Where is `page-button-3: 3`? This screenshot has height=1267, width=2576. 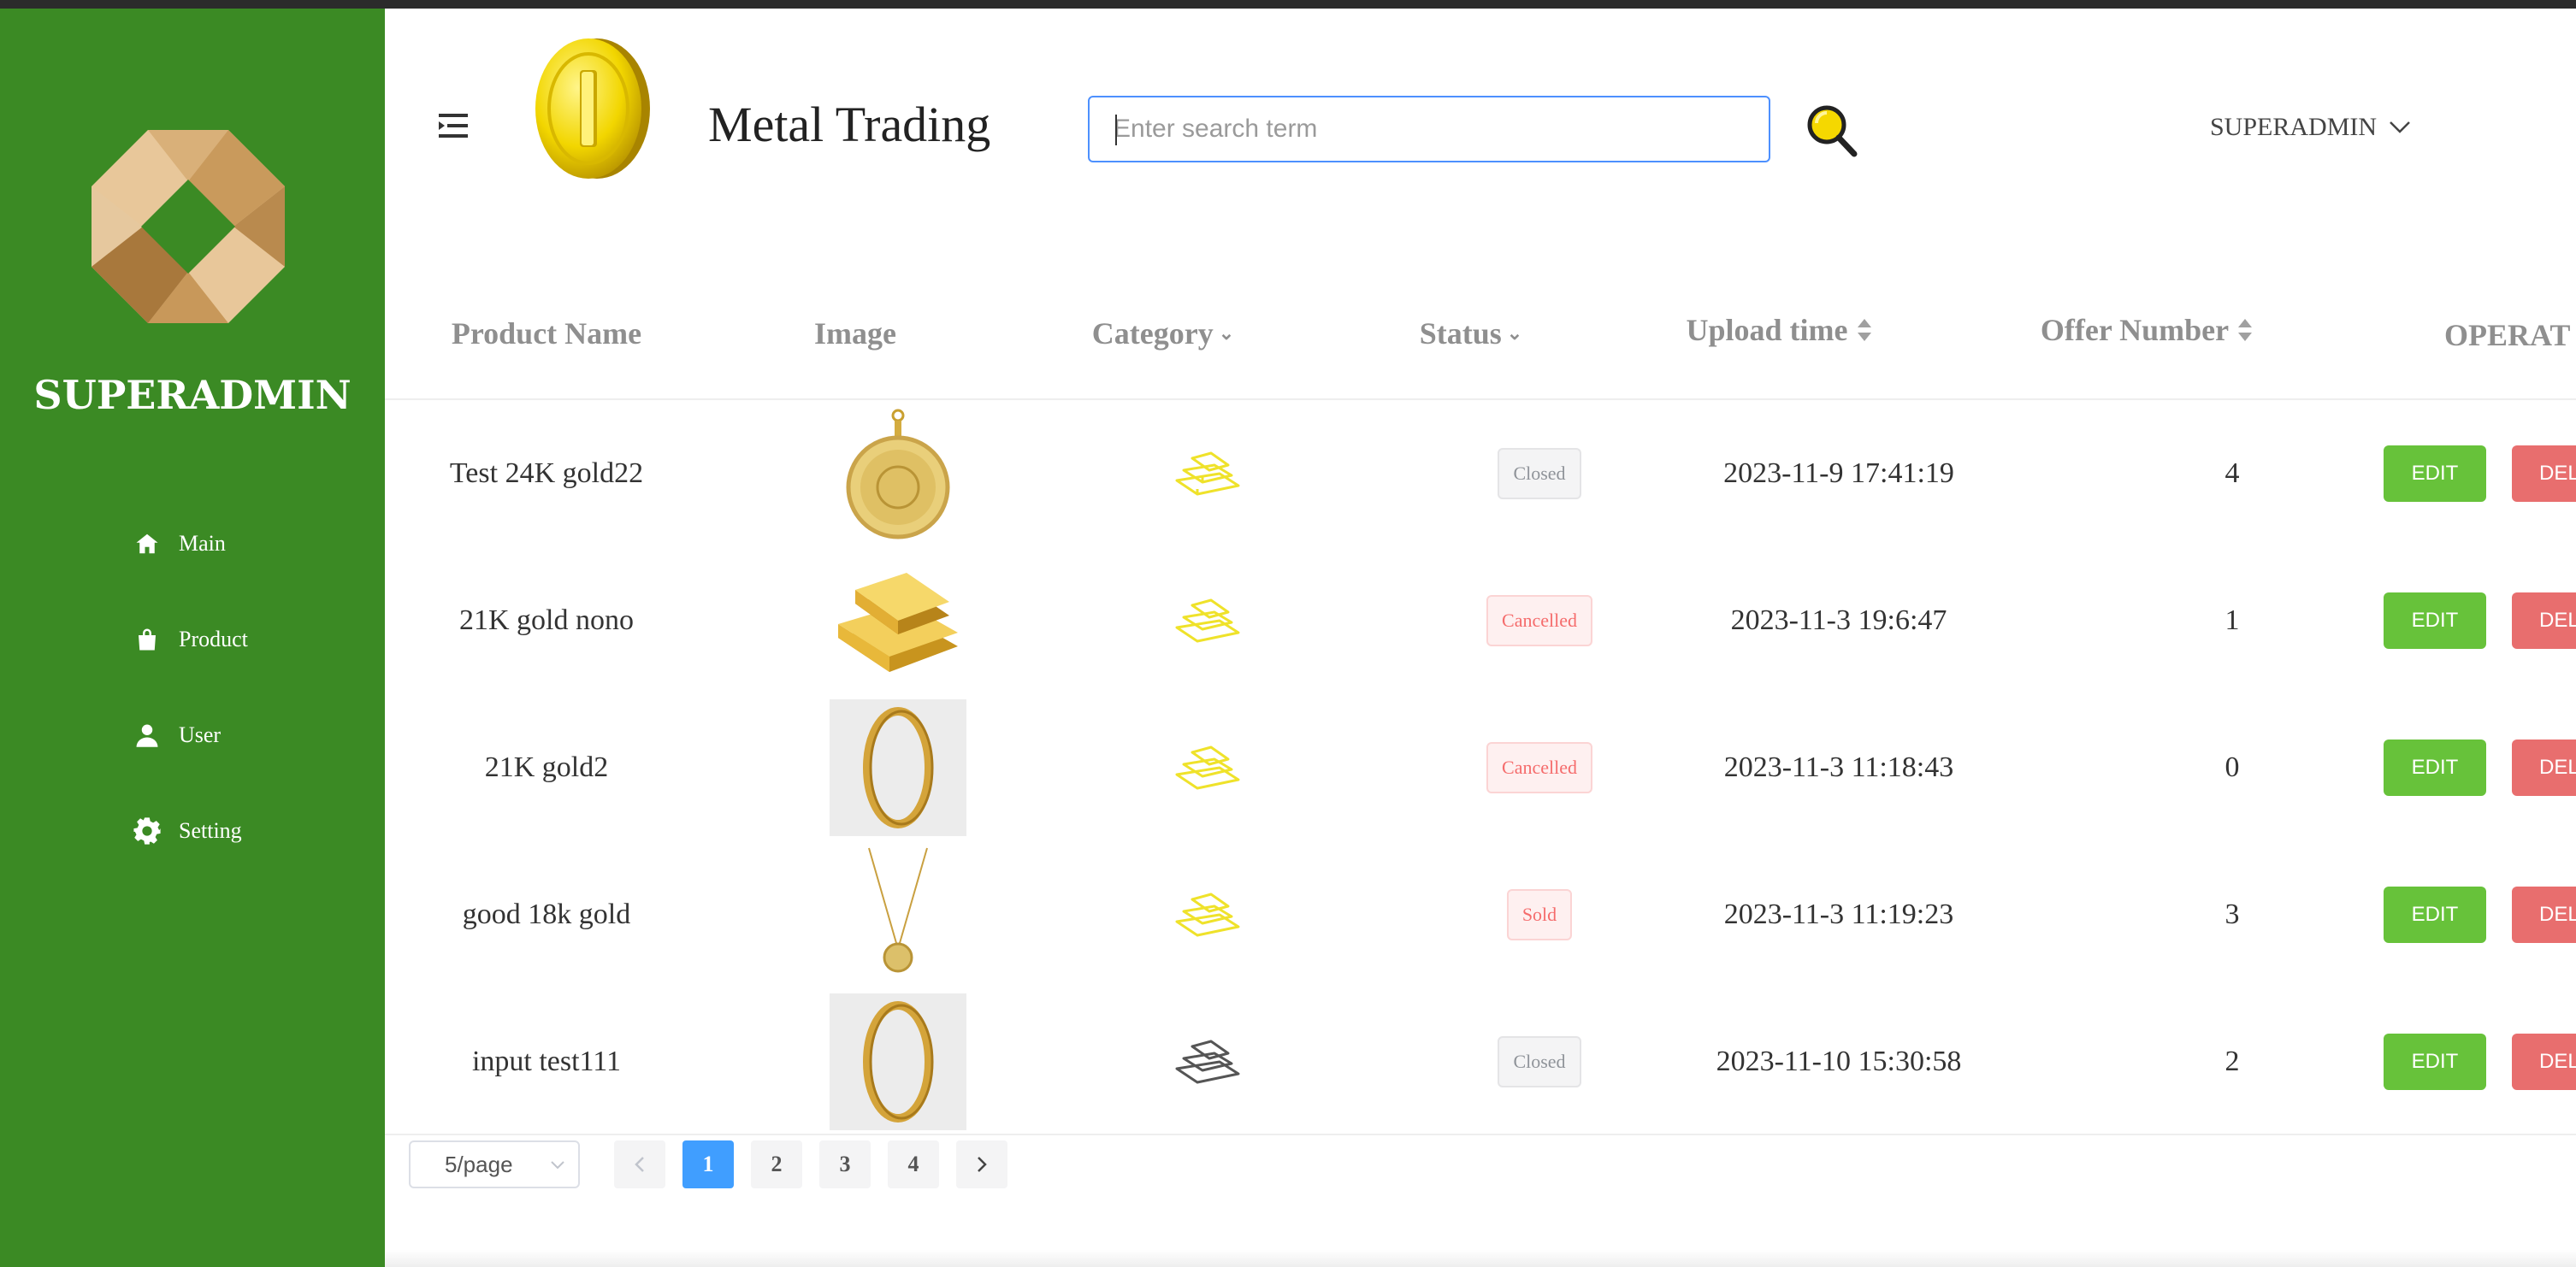 page-button-3: 3 is located at coordinates (845, 1164).